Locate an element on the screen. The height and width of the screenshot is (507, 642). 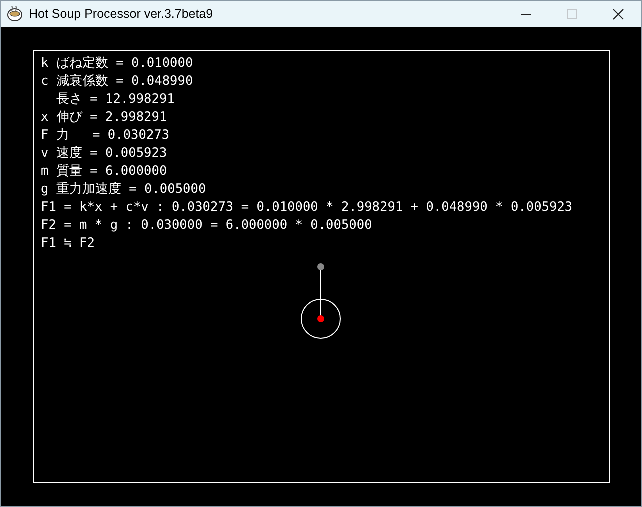
close-icon is located at coordinates (618, 14).